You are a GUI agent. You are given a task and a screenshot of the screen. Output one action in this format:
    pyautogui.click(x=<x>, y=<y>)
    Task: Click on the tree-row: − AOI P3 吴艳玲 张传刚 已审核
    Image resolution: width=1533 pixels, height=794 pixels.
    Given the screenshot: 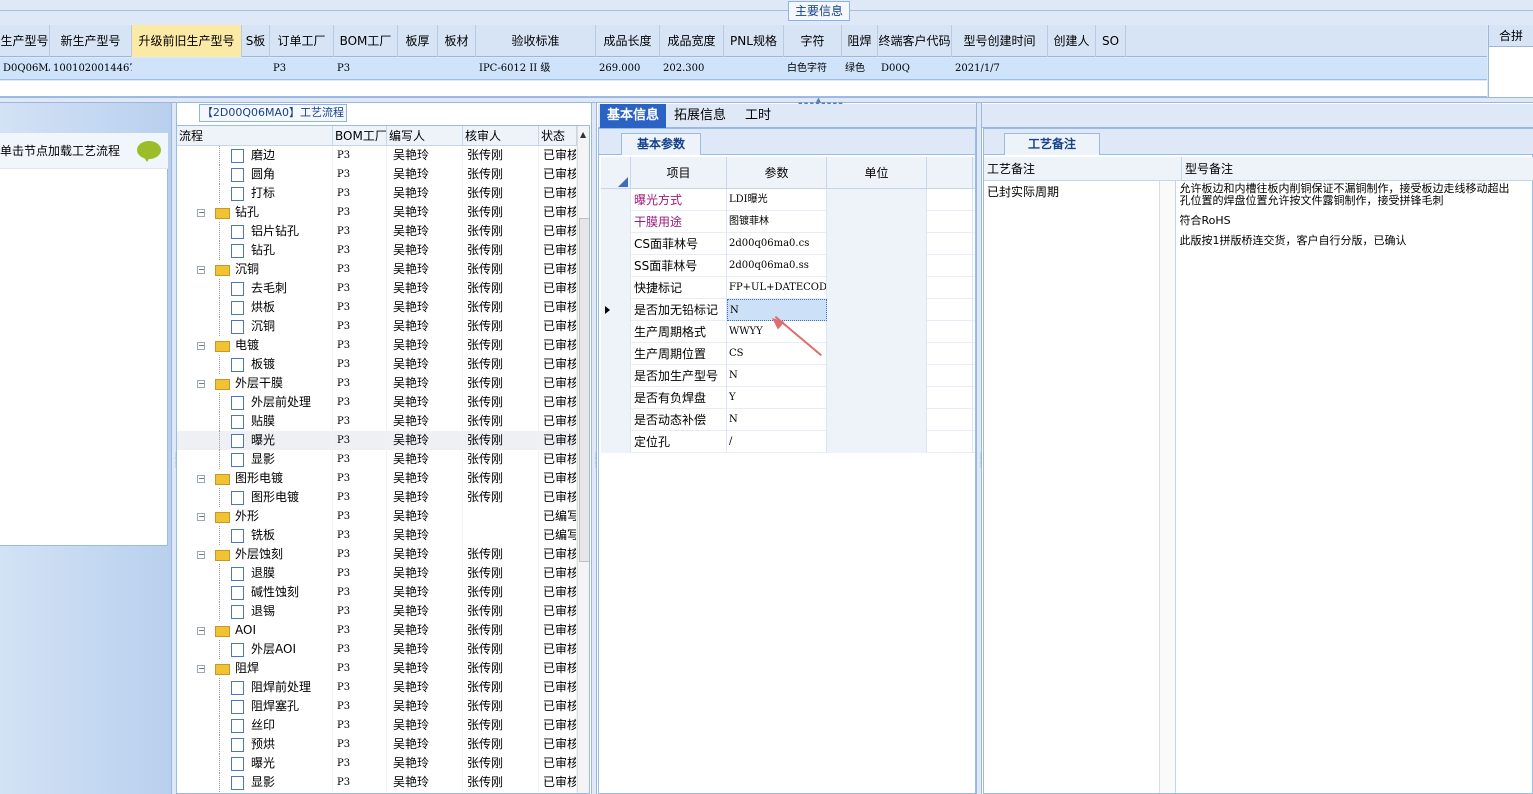 What is the action you would take?
    pyautogui.click(x=377, y=630)
    